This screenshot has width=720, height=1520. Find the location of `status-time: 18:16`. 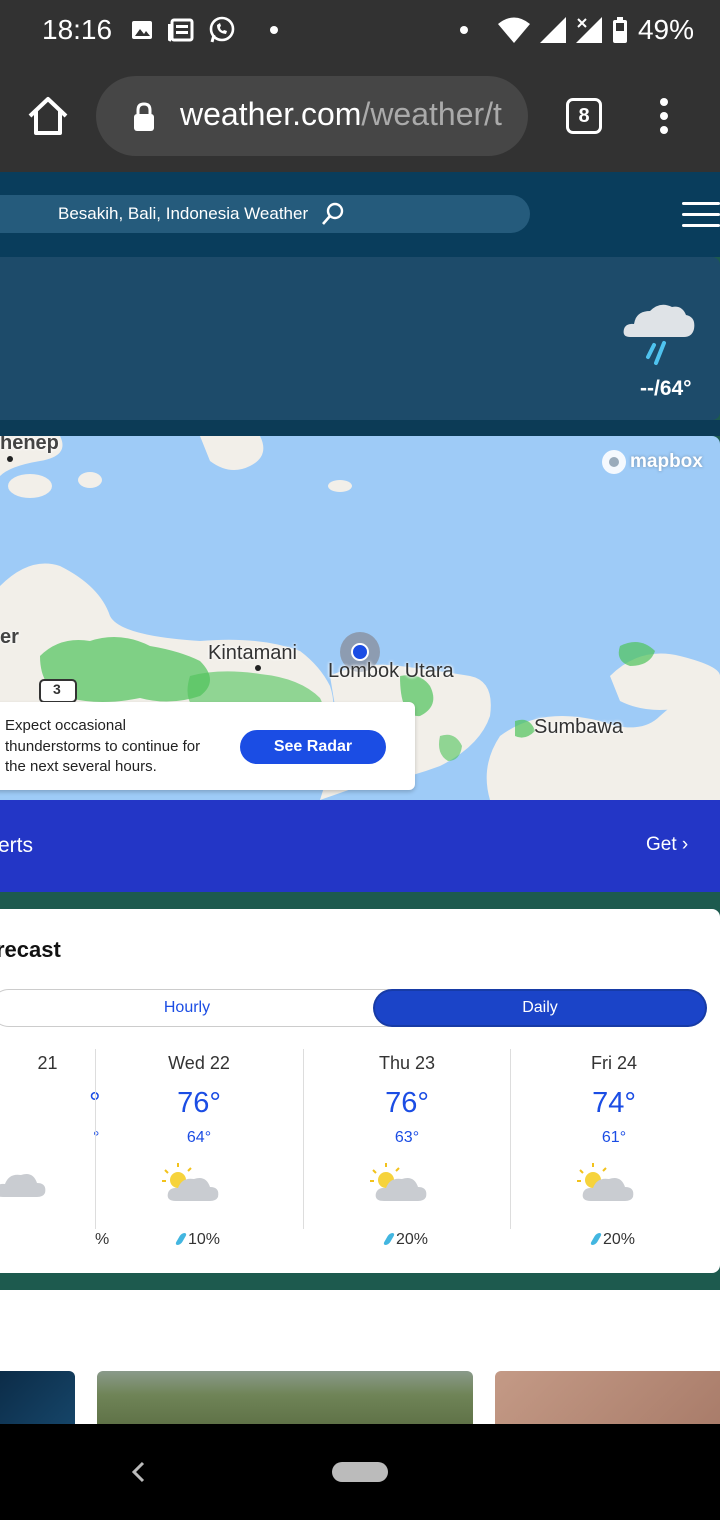

status-time: 18:16 is located at coordinates (77, 29).